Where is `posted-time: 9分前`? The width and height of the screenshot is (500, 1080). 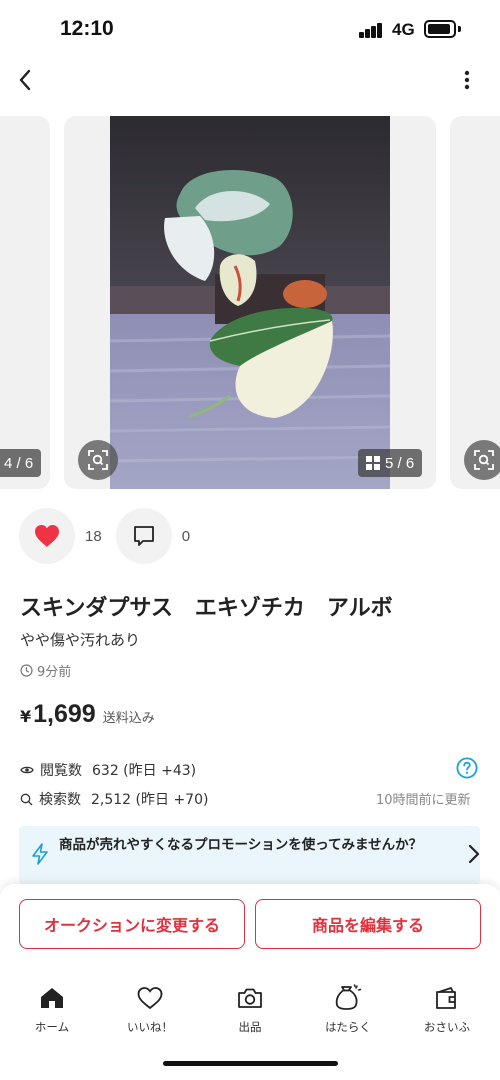 posted-time: 9分前 is located at coordinates (45, 670).